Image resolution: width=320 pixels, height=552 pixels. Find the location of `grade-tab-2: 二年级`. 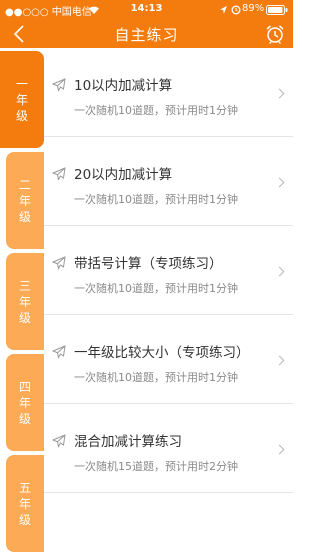

grade-tab-2: 二年级 is located at coordinates (25, 200).